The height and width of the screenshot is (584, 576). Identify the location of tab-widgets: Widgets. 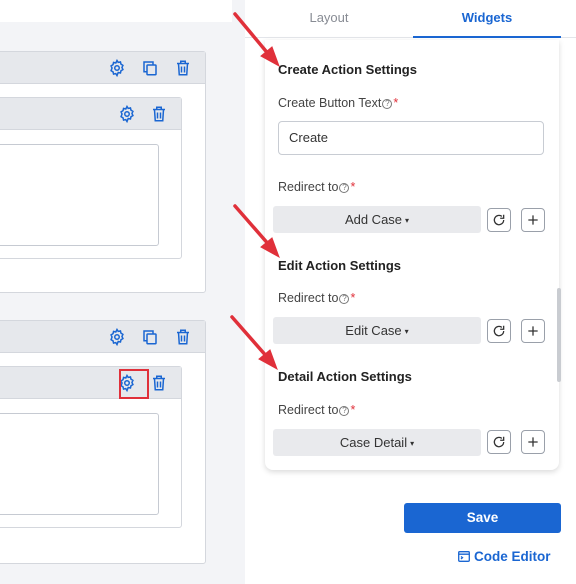
(487, 19).